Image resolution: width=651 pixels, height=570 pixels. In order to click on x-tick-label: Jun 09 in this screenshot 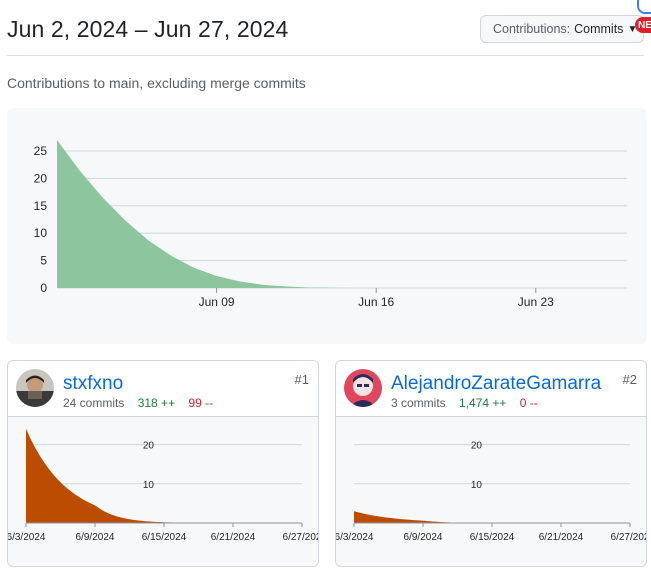, I will do `click(217, 302)`.